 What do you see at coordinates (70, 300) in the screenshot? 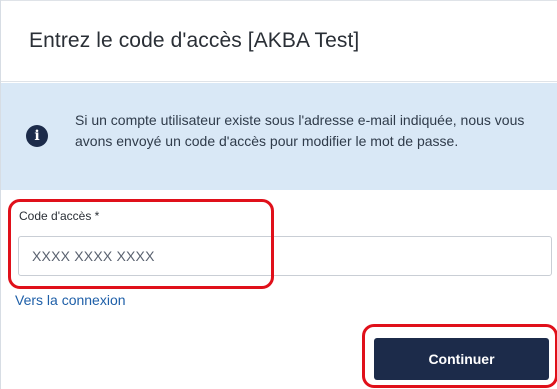
I see `back-to-login-link: Vers la connexion` at bounding box center [70, 300].